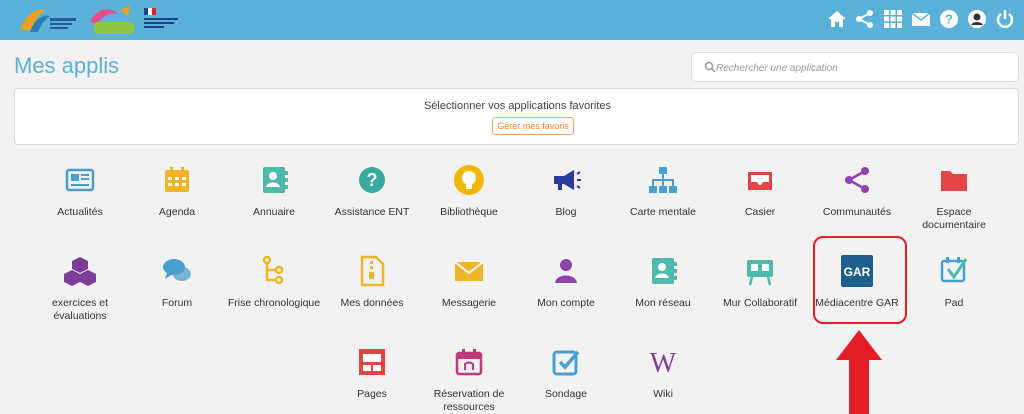 The width and height of the screenshot is (1024, 414). What do you see at coordinates (274, 271) in the screenshot?
I see `timeline-icon` at bounding box center [274, 271].